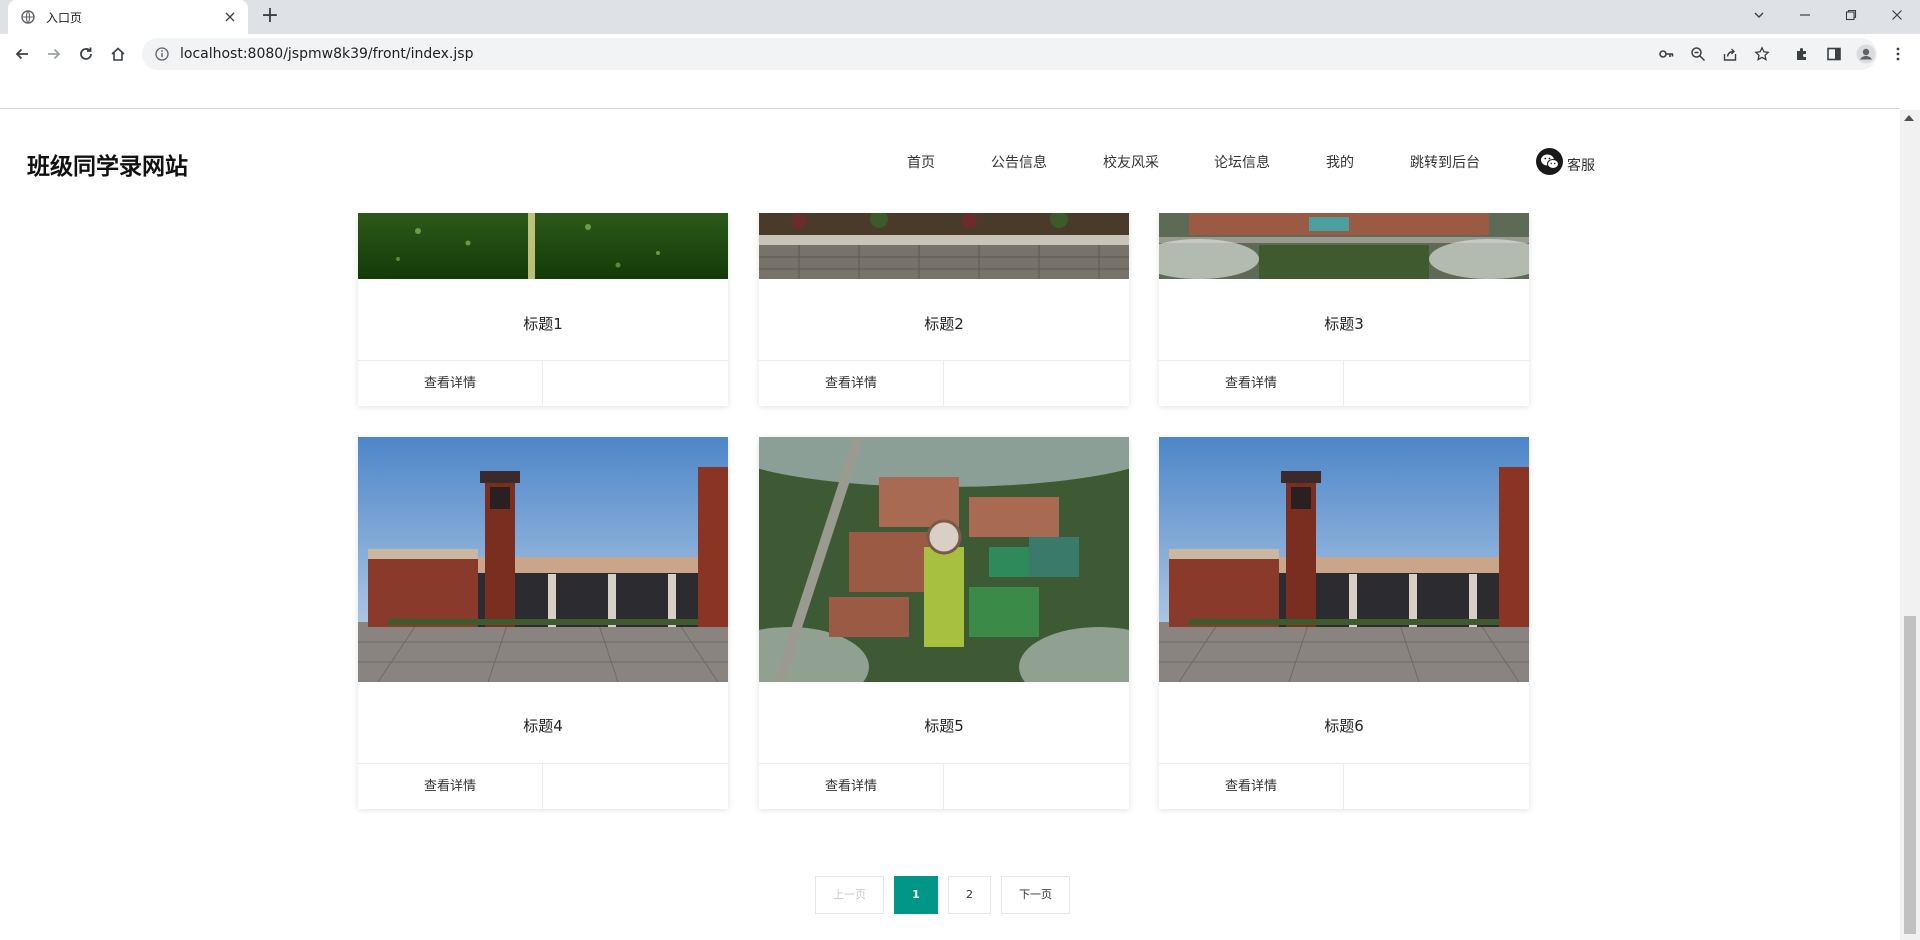 This screenshot has width=1920, height=940. Describe the element at coordinates (1565, 161) in the screenshot. I see `customer-service-button: 客服` at that location.